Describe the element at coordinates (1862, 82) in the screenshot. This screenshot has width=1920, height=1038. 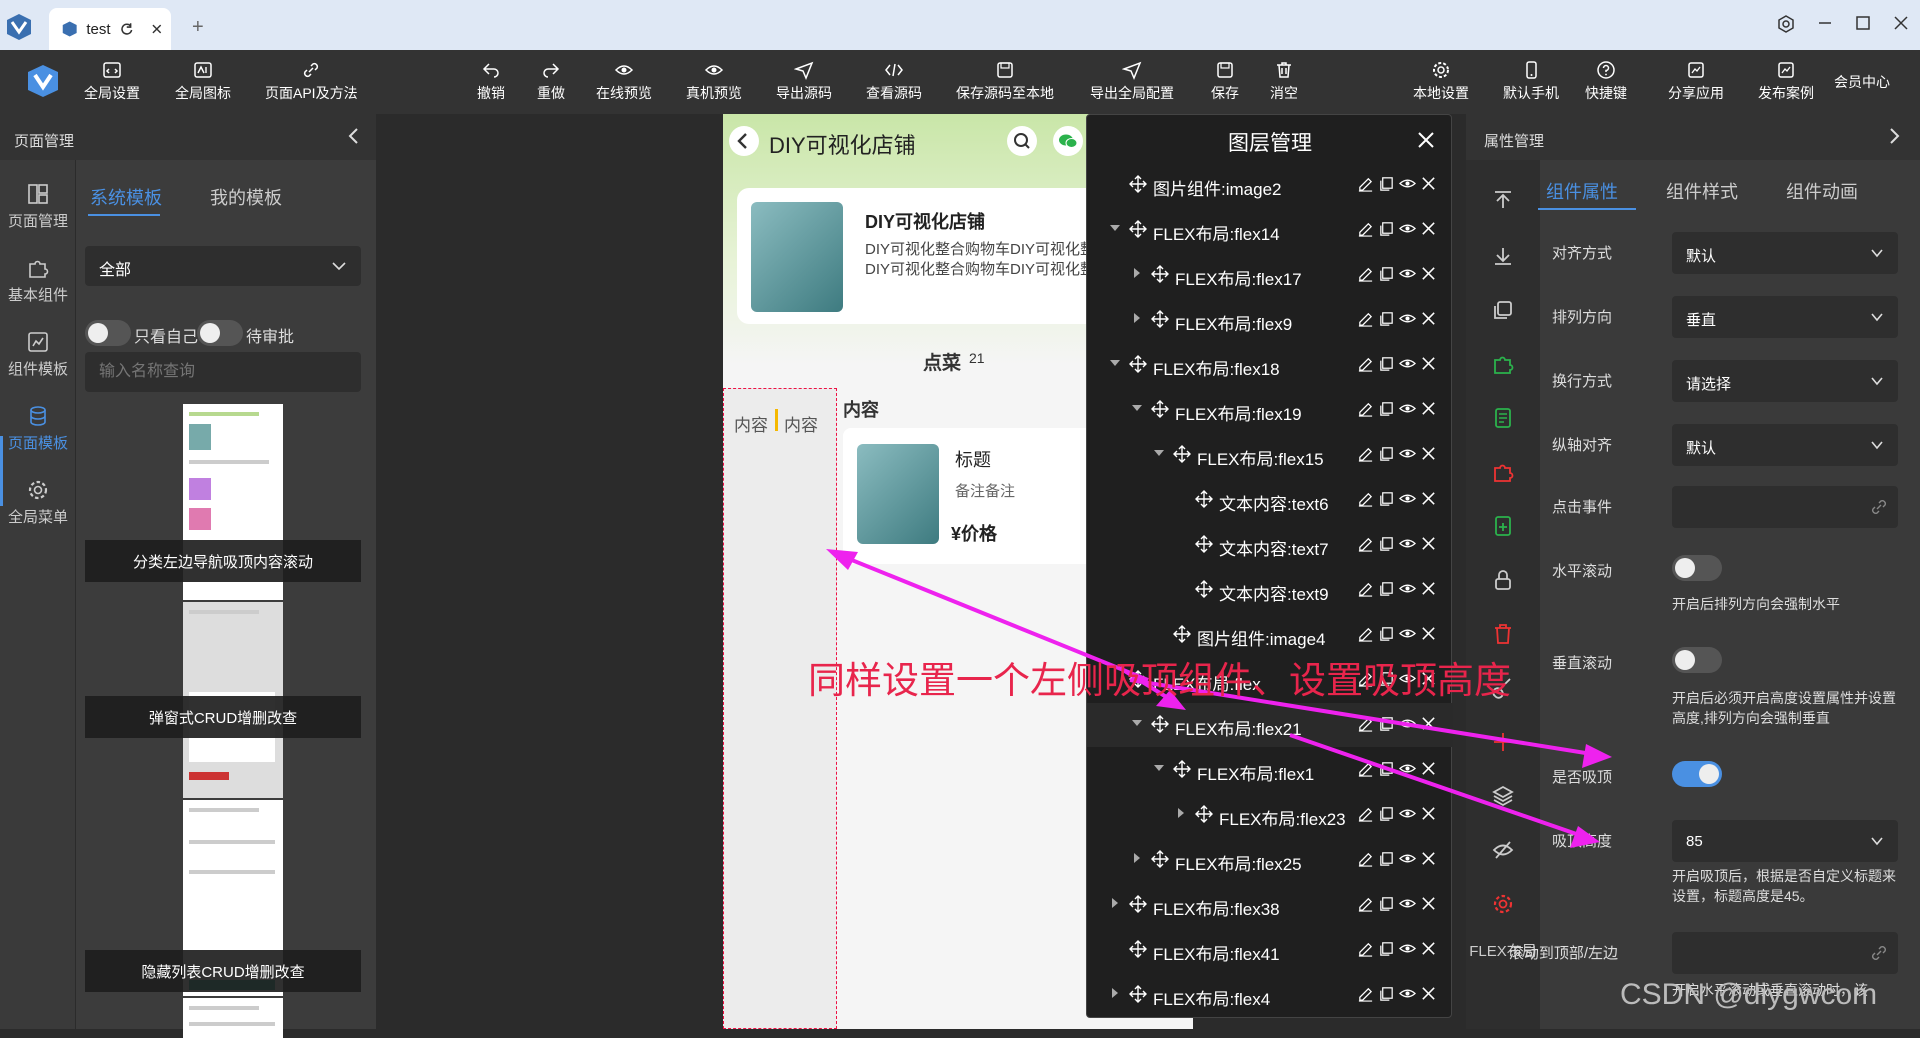
I see `member-center-button: 会员中心` at that location.